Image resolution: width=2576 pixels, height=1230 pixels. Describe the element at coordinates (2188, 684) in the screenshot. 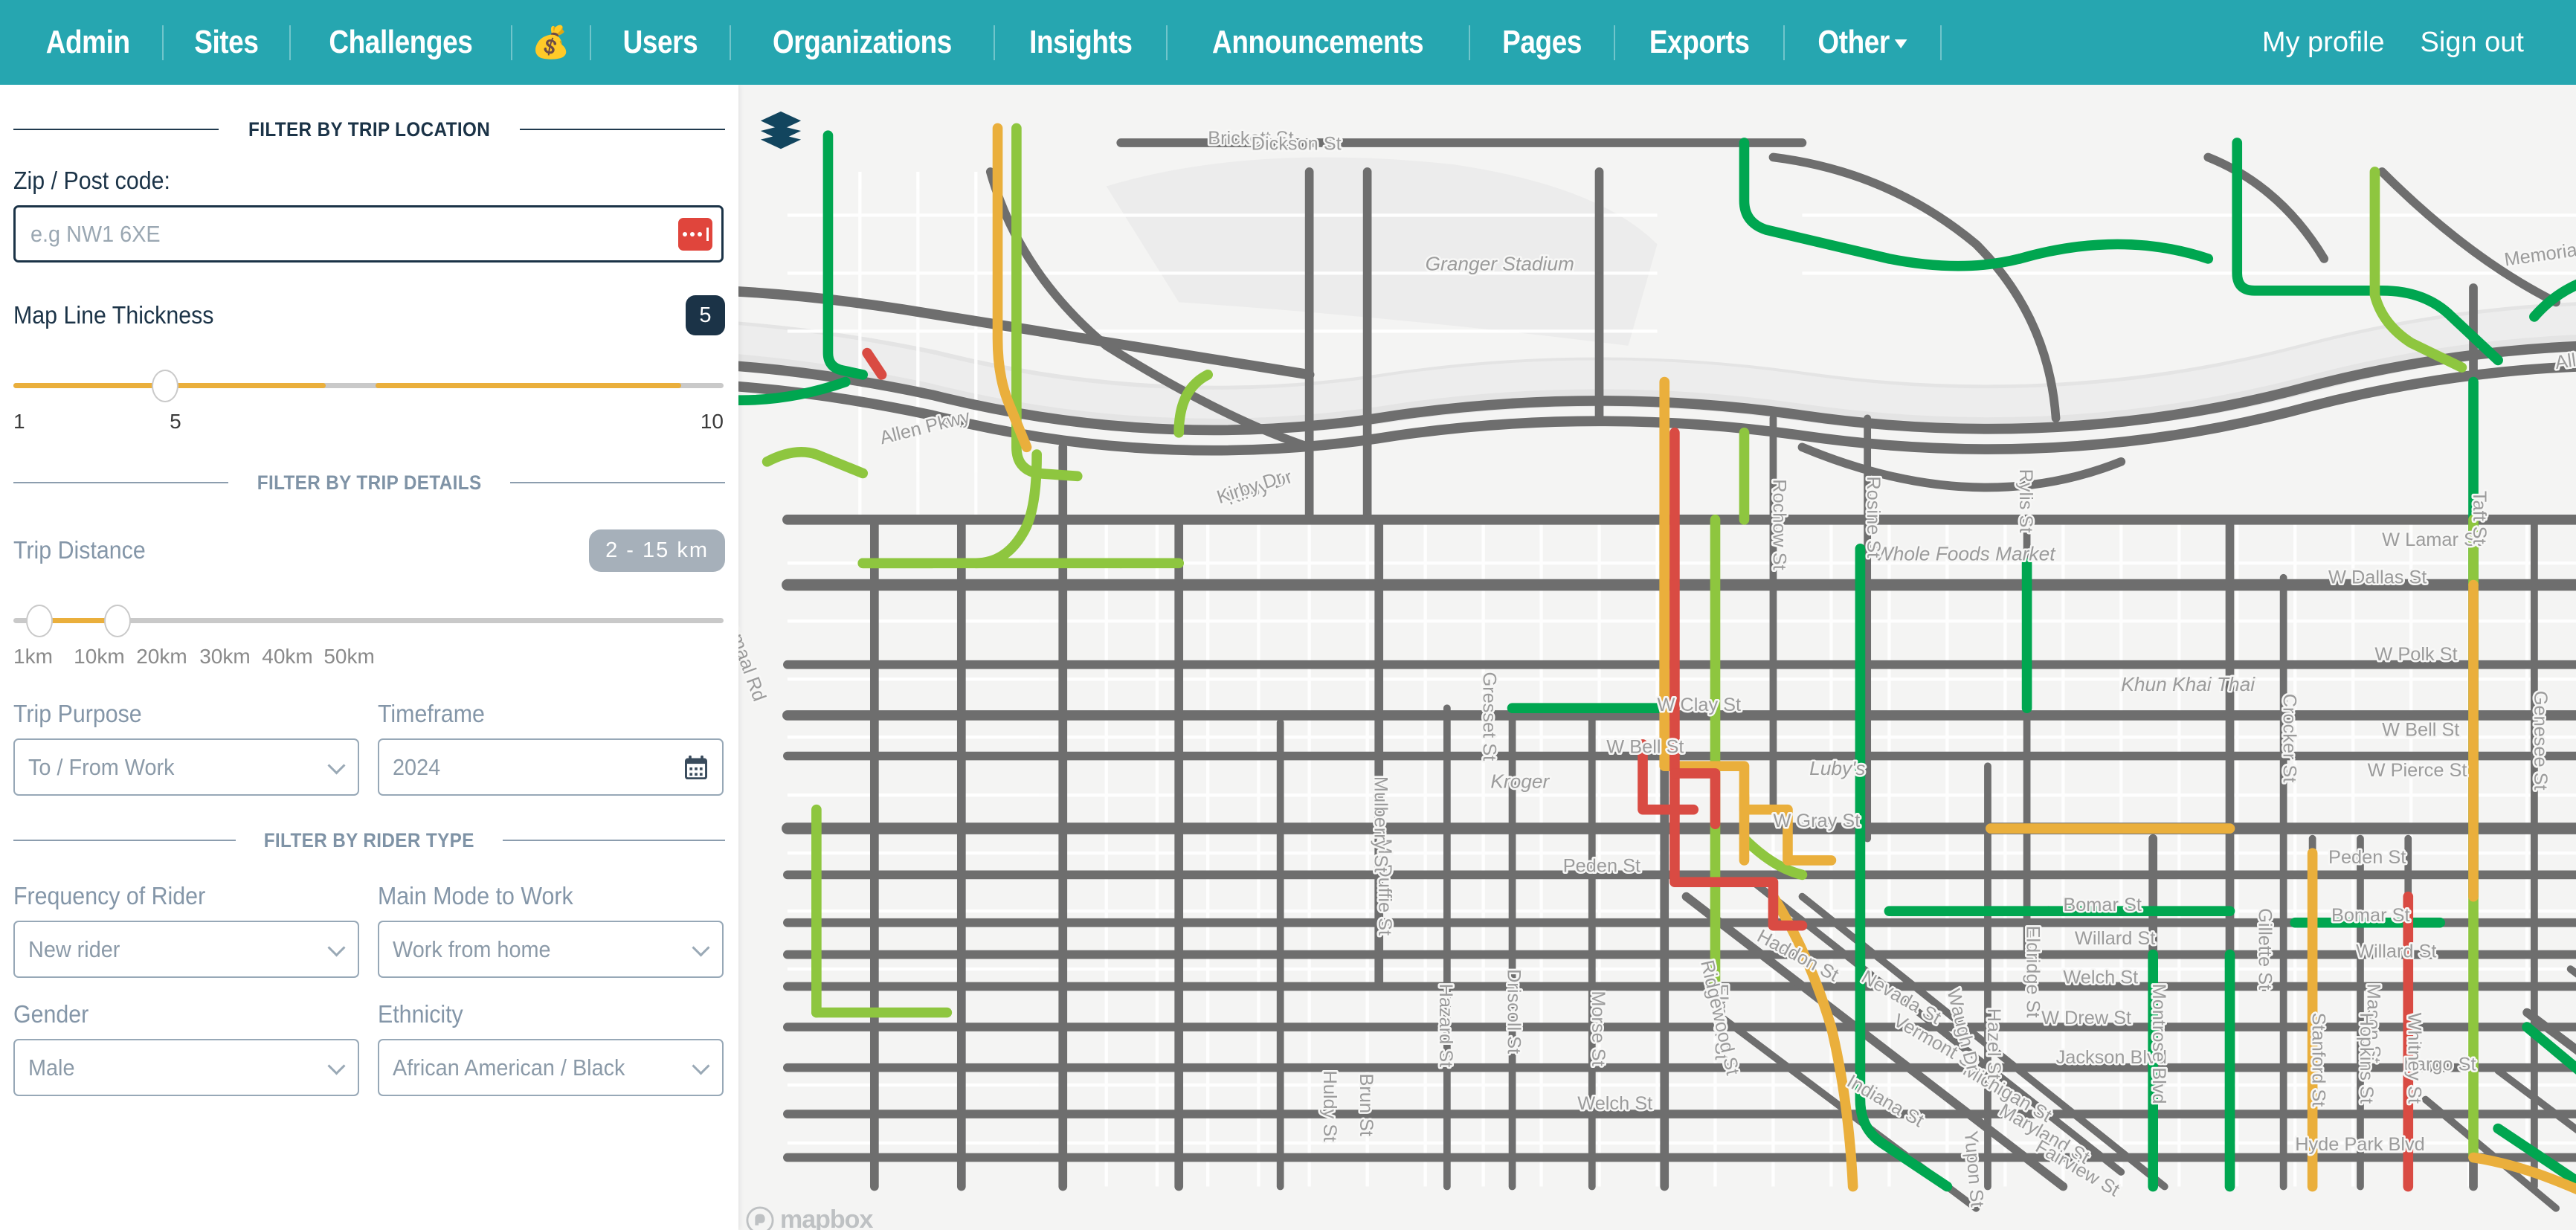

I see `map-label: Khun Khai Thai` at that location.